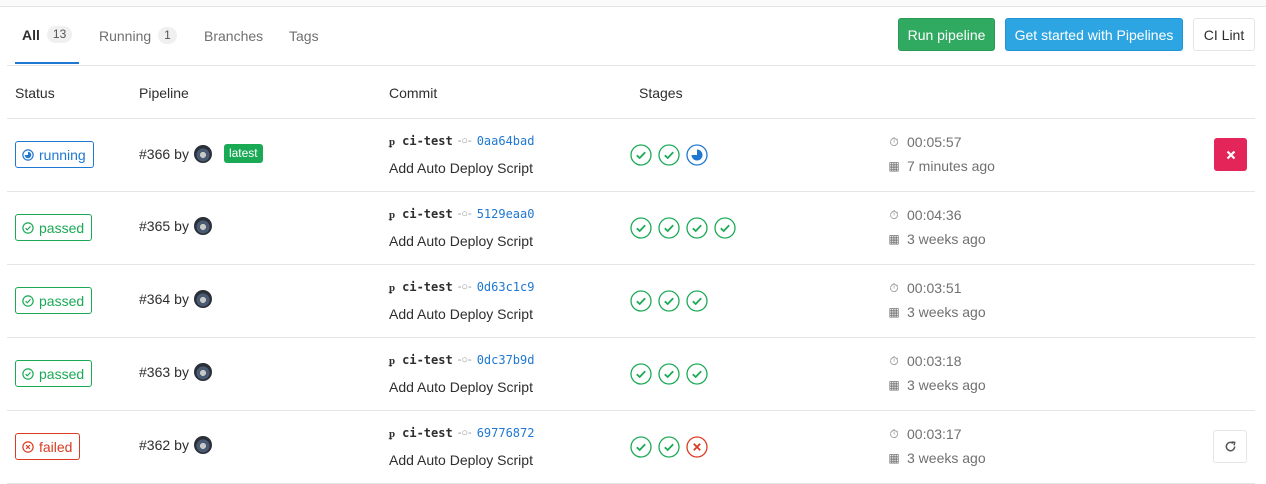 The image size is (1266, 484). What do you see at coordinates (154, 445) in the screenshot?
I see `pipeline-id: #362` at bounding box center [154, 445].